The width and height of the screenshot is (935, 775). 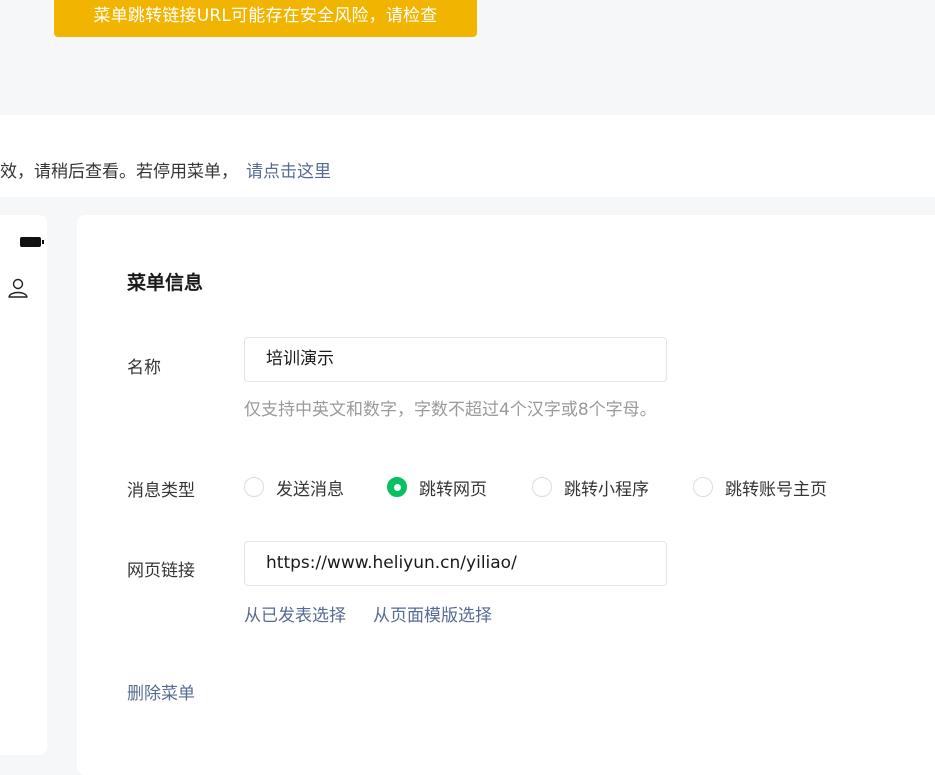 I want to click on notice-bar, so click(x=467, y=156).